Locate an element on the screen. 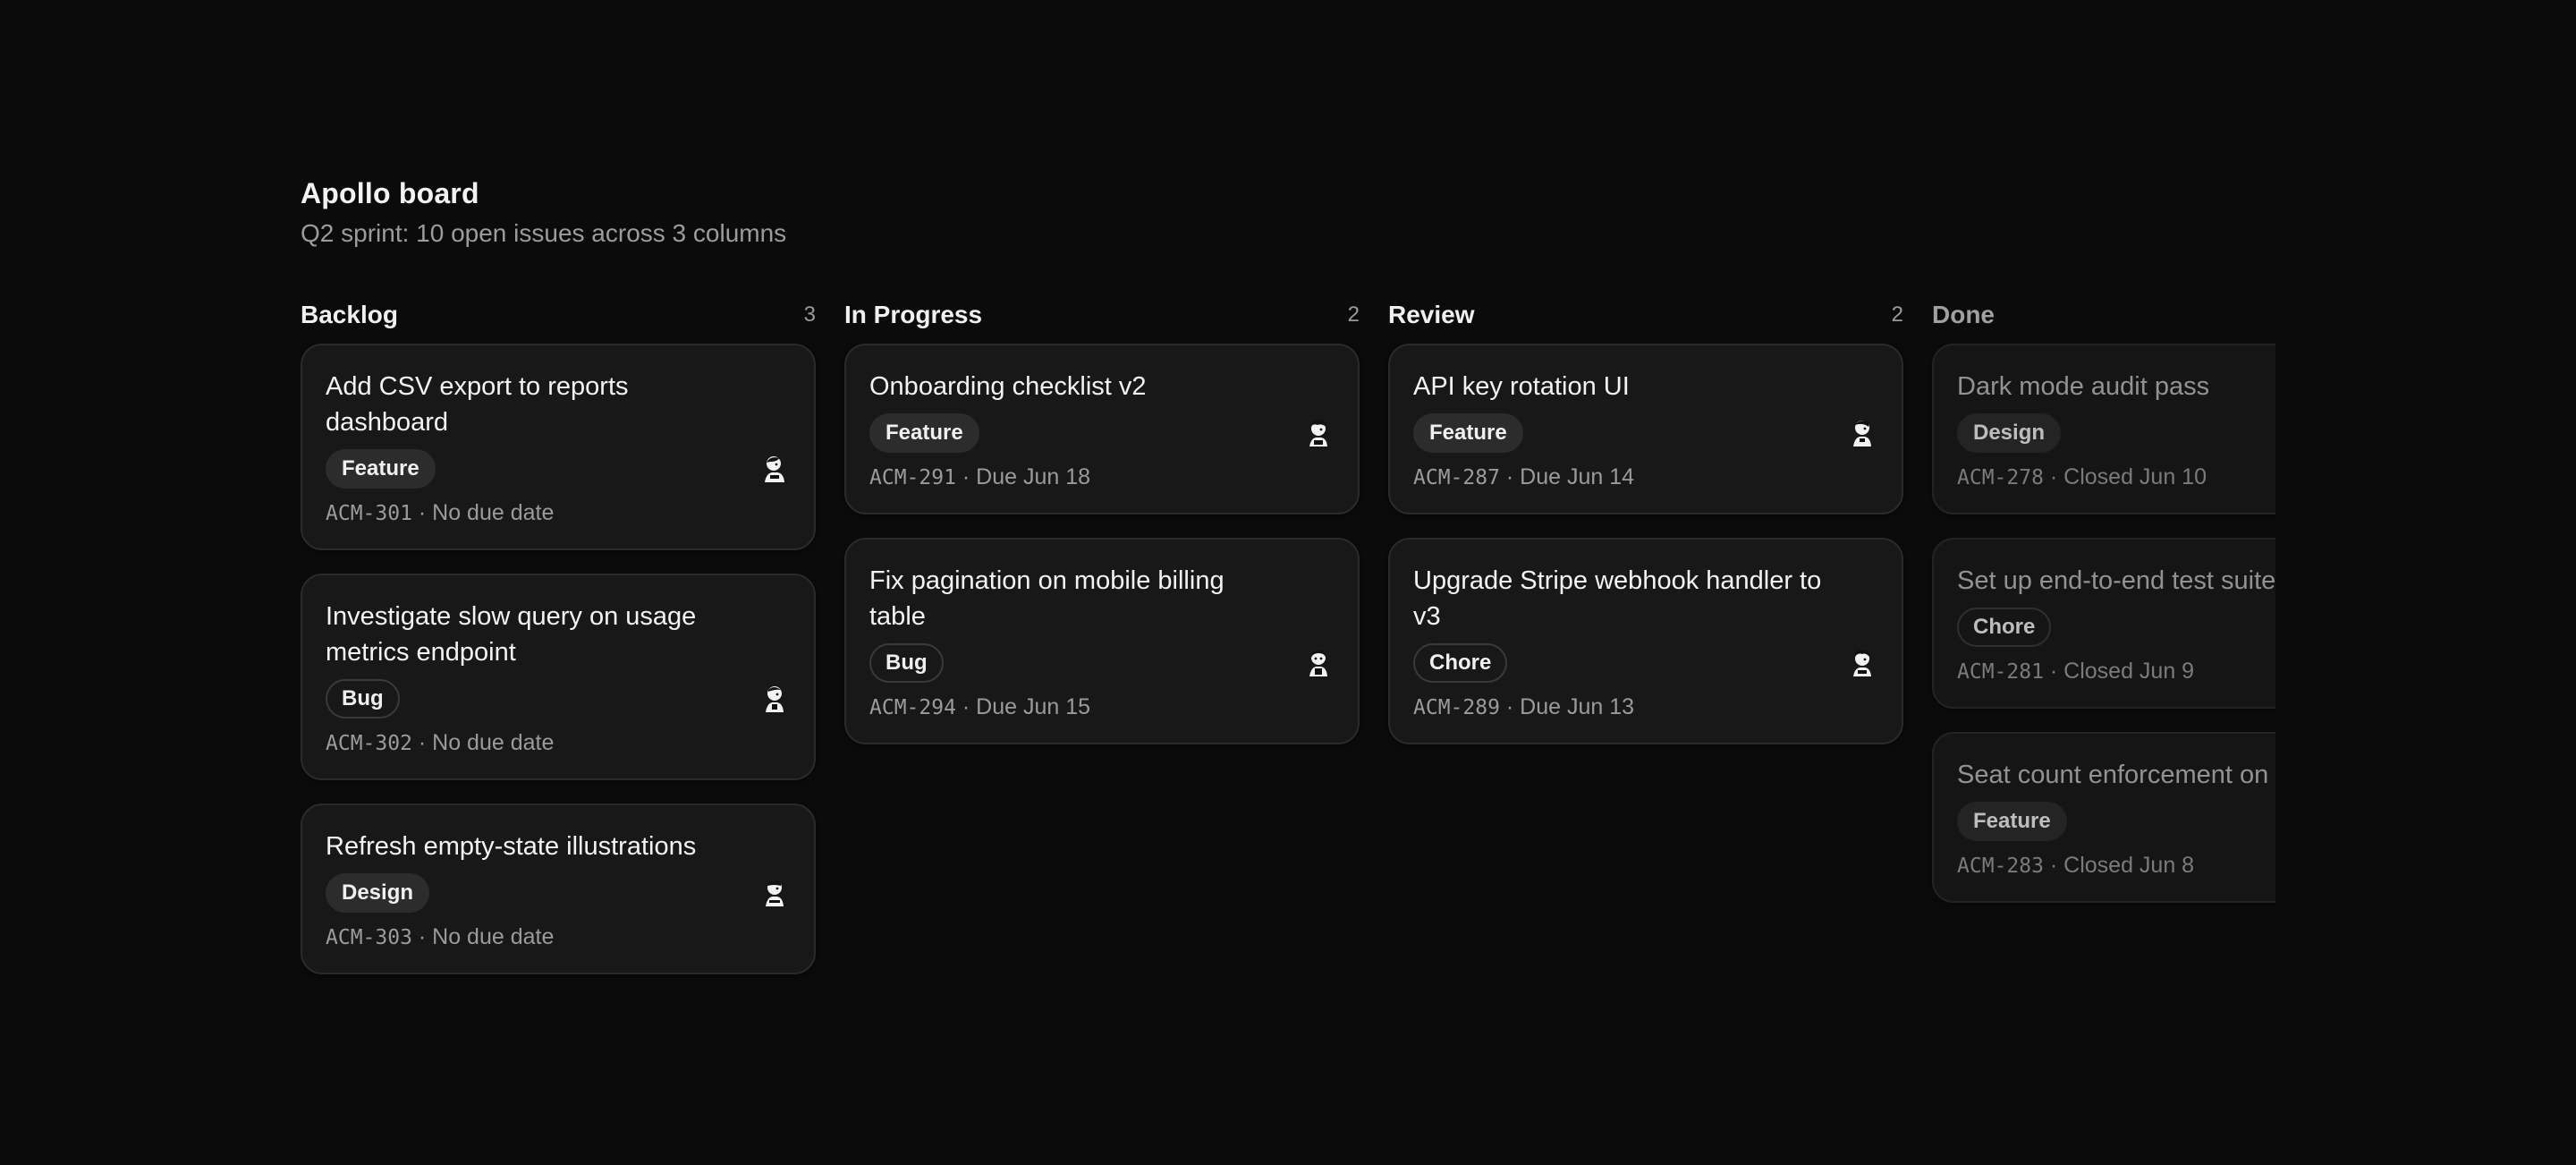  issue-id: ACM-287 is located at coordinates (1456, 477).